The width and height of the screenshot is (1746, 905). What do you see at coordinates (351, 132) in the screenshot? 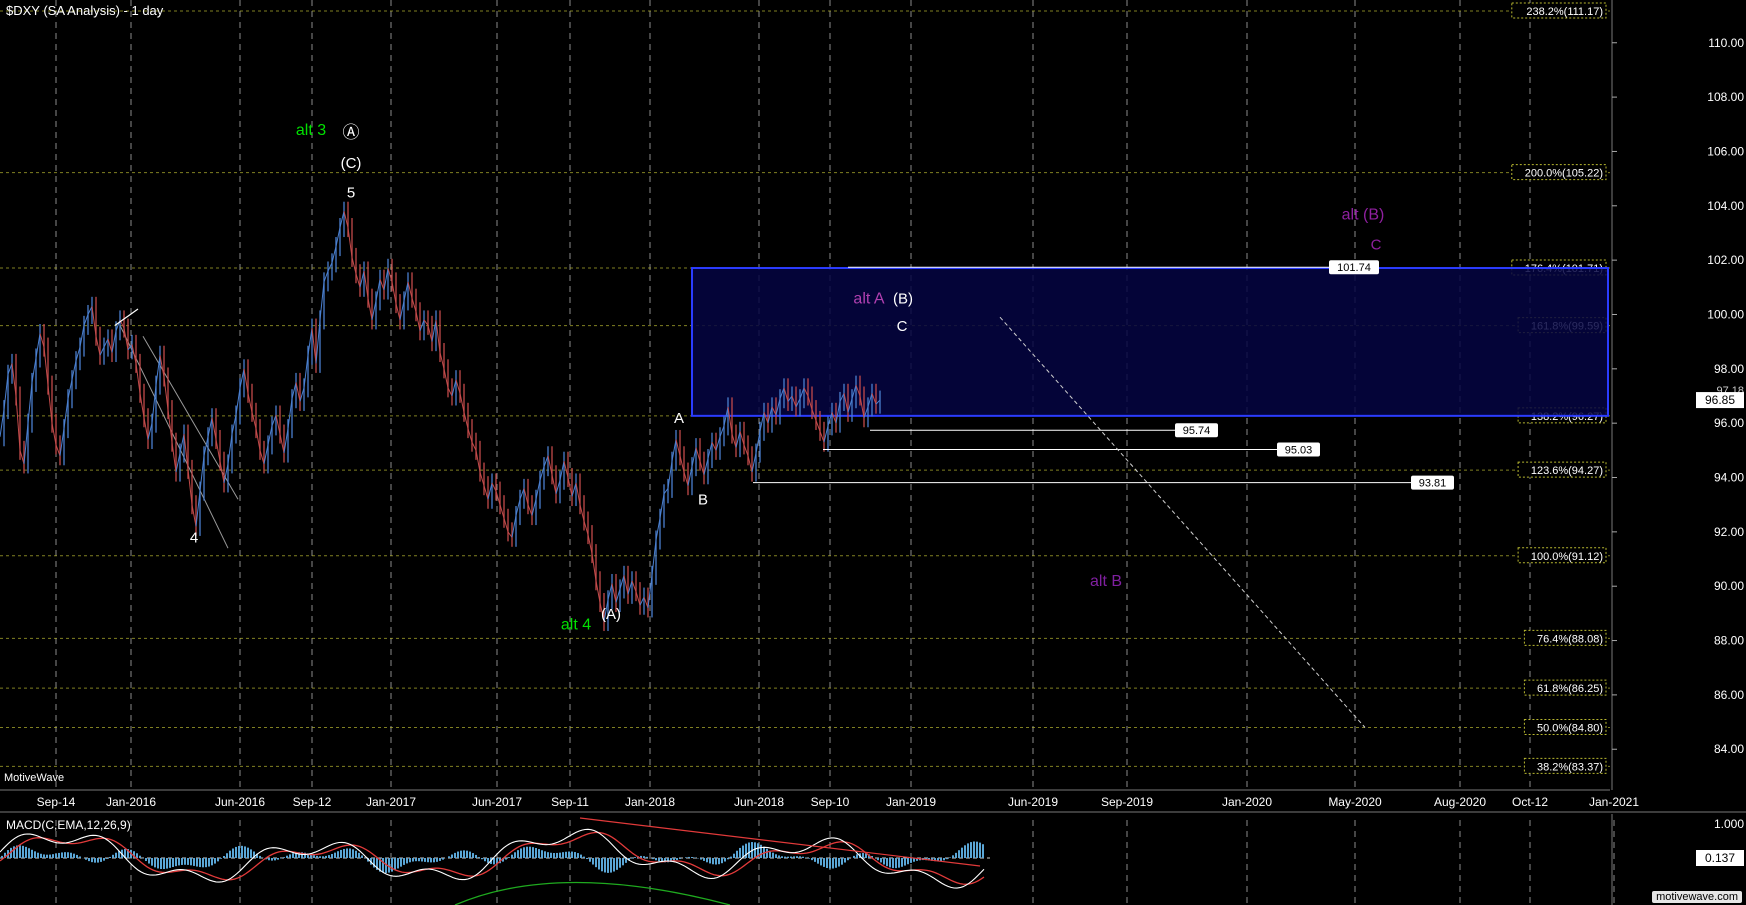
I see `wave-label: Ⓐ` at bounding box center [351, 132].